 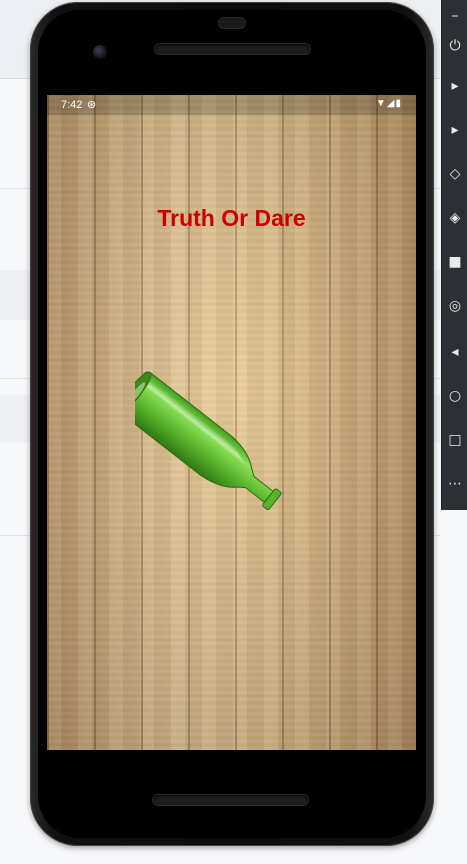 What do you see at coordinates (381, 103) in the screenshot?
I see `wifi-icon: ▼` at bounding box center [381, 103].